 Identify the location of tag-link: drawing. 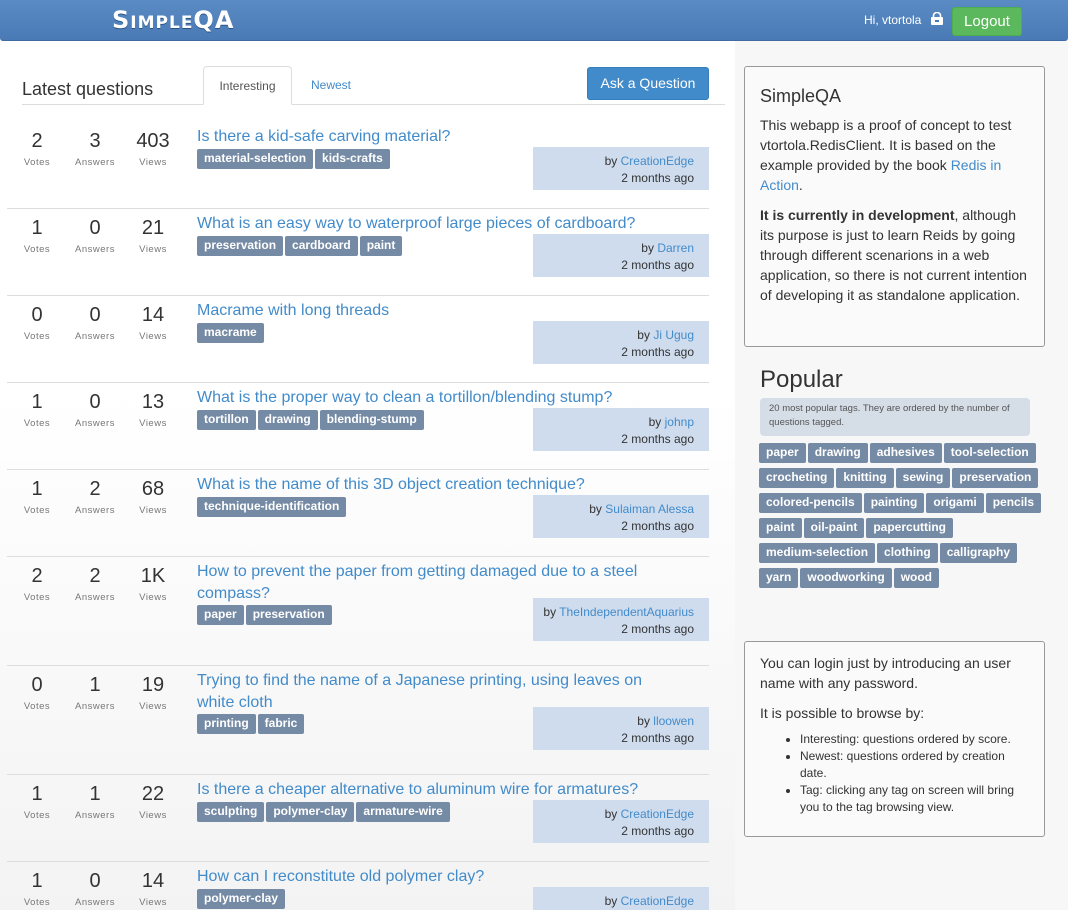
(287, 420).